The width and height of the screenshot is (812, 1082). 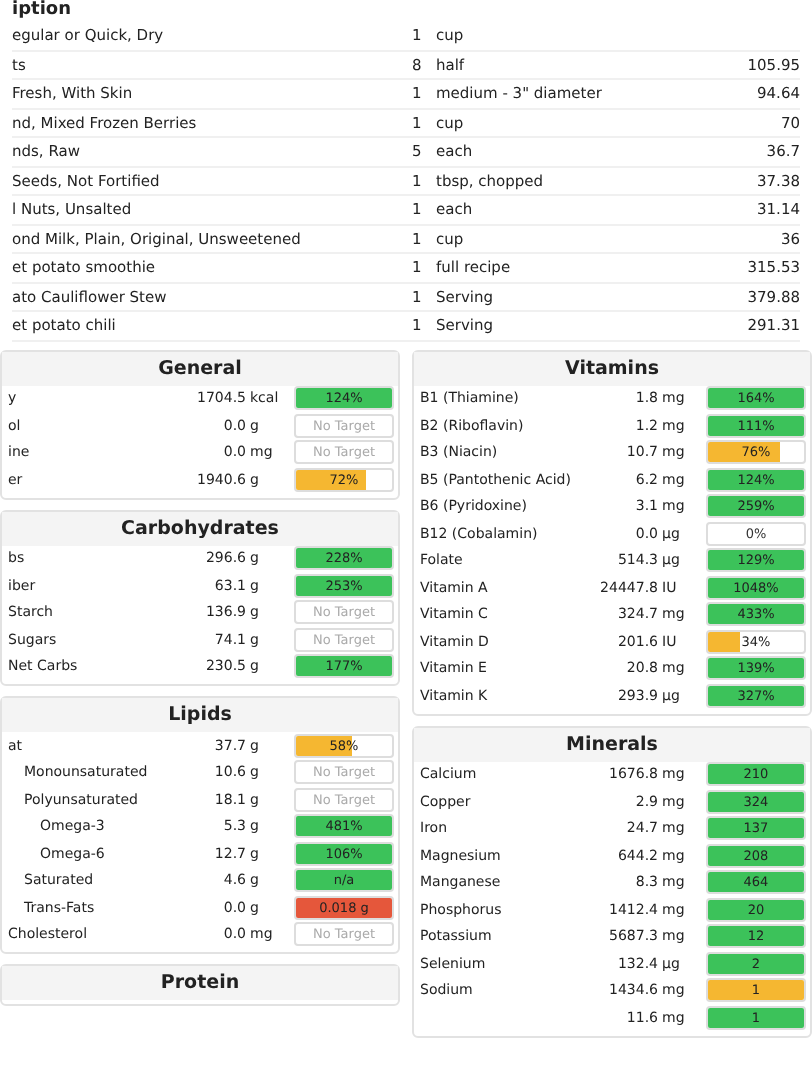 What do you see at coordinates (200, 528) in the screenshot?
I see `card-title: Carbohydrates` at bounding box center [200, 528].